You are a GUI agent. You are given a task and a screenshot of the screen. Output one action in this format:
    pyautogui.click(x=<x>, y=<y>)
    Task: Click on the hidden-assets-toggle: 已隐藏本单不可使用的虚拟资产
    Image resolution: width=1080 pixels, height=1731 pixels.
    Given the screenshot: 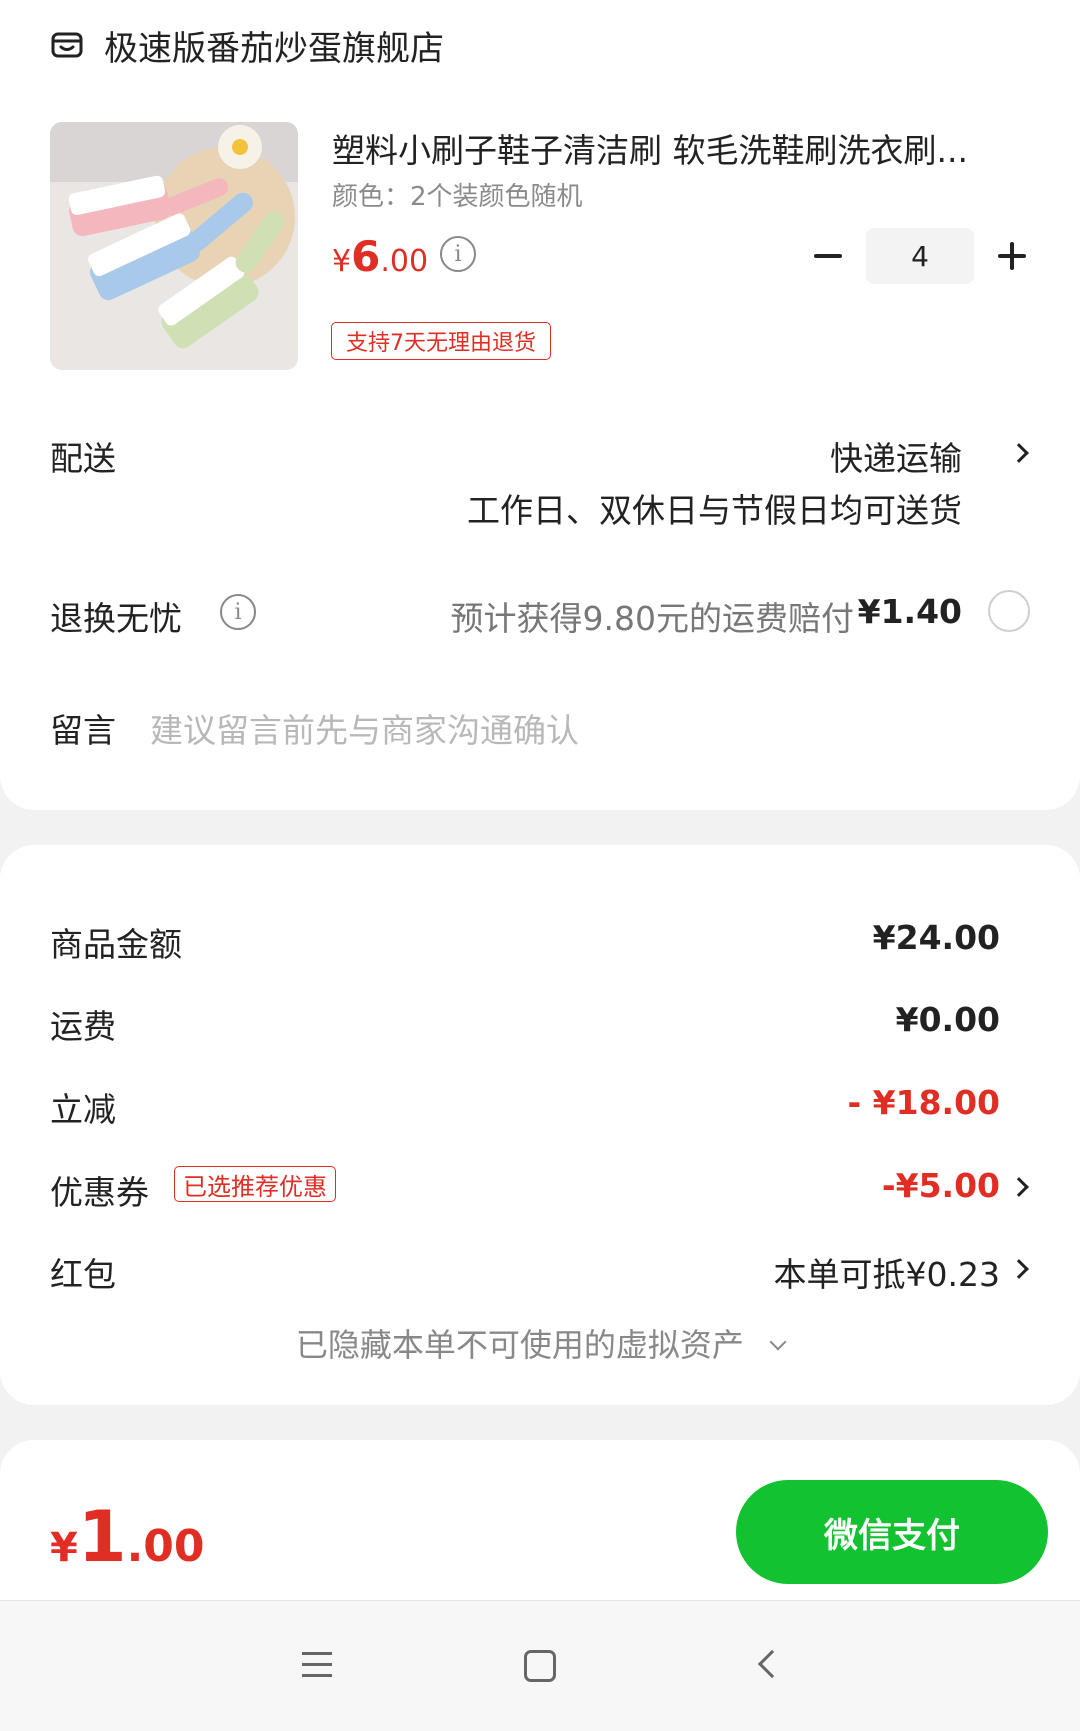 What is the action you would take?
    pyautogui.click(x=540, y=1343)
    